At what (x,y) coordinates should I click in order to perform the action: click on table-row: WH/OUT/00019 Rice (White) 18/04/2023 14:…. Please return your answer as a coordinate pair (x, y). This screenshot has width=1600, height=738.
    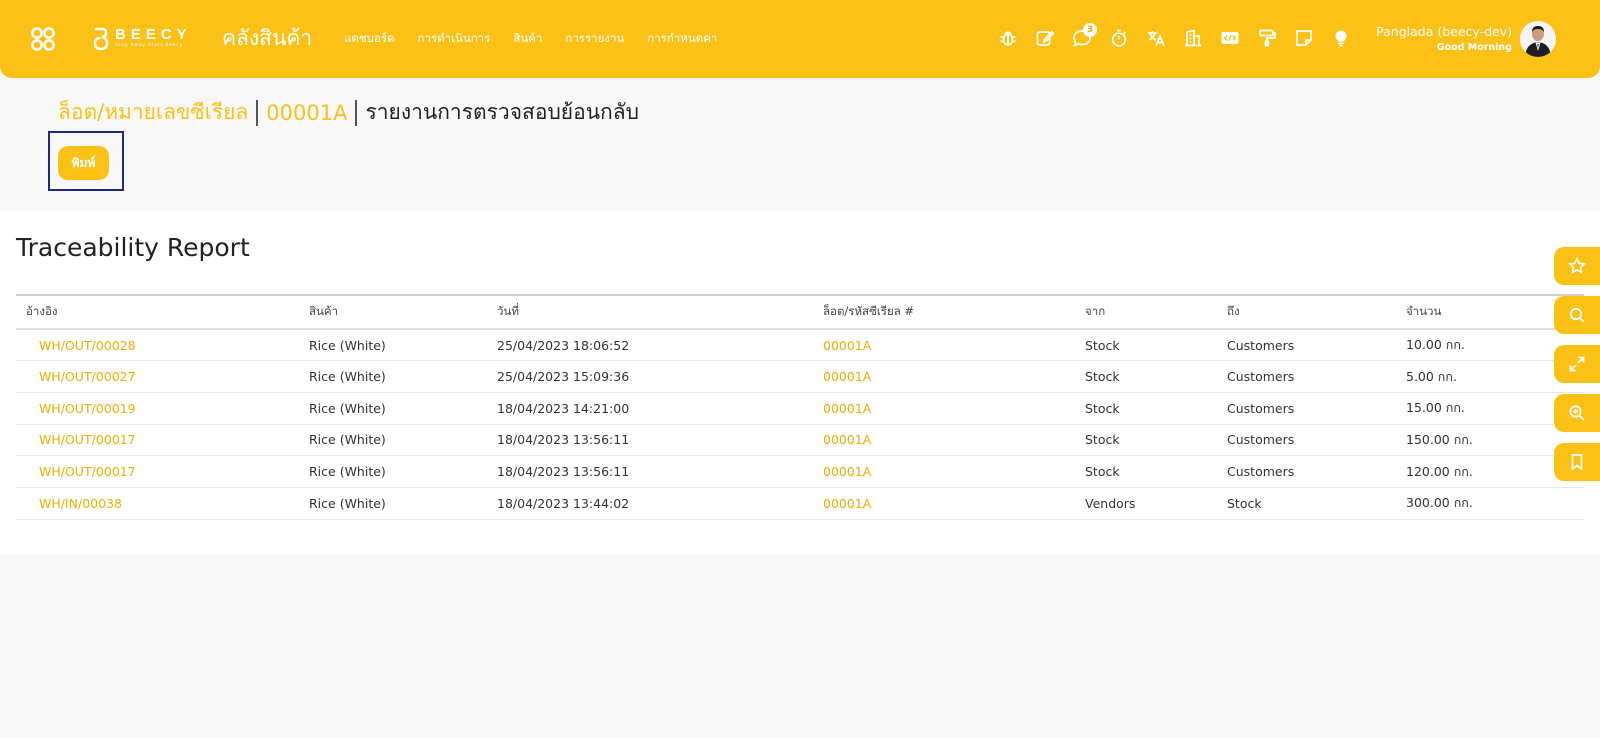
    Looking at the image, I should click on (800, 408).